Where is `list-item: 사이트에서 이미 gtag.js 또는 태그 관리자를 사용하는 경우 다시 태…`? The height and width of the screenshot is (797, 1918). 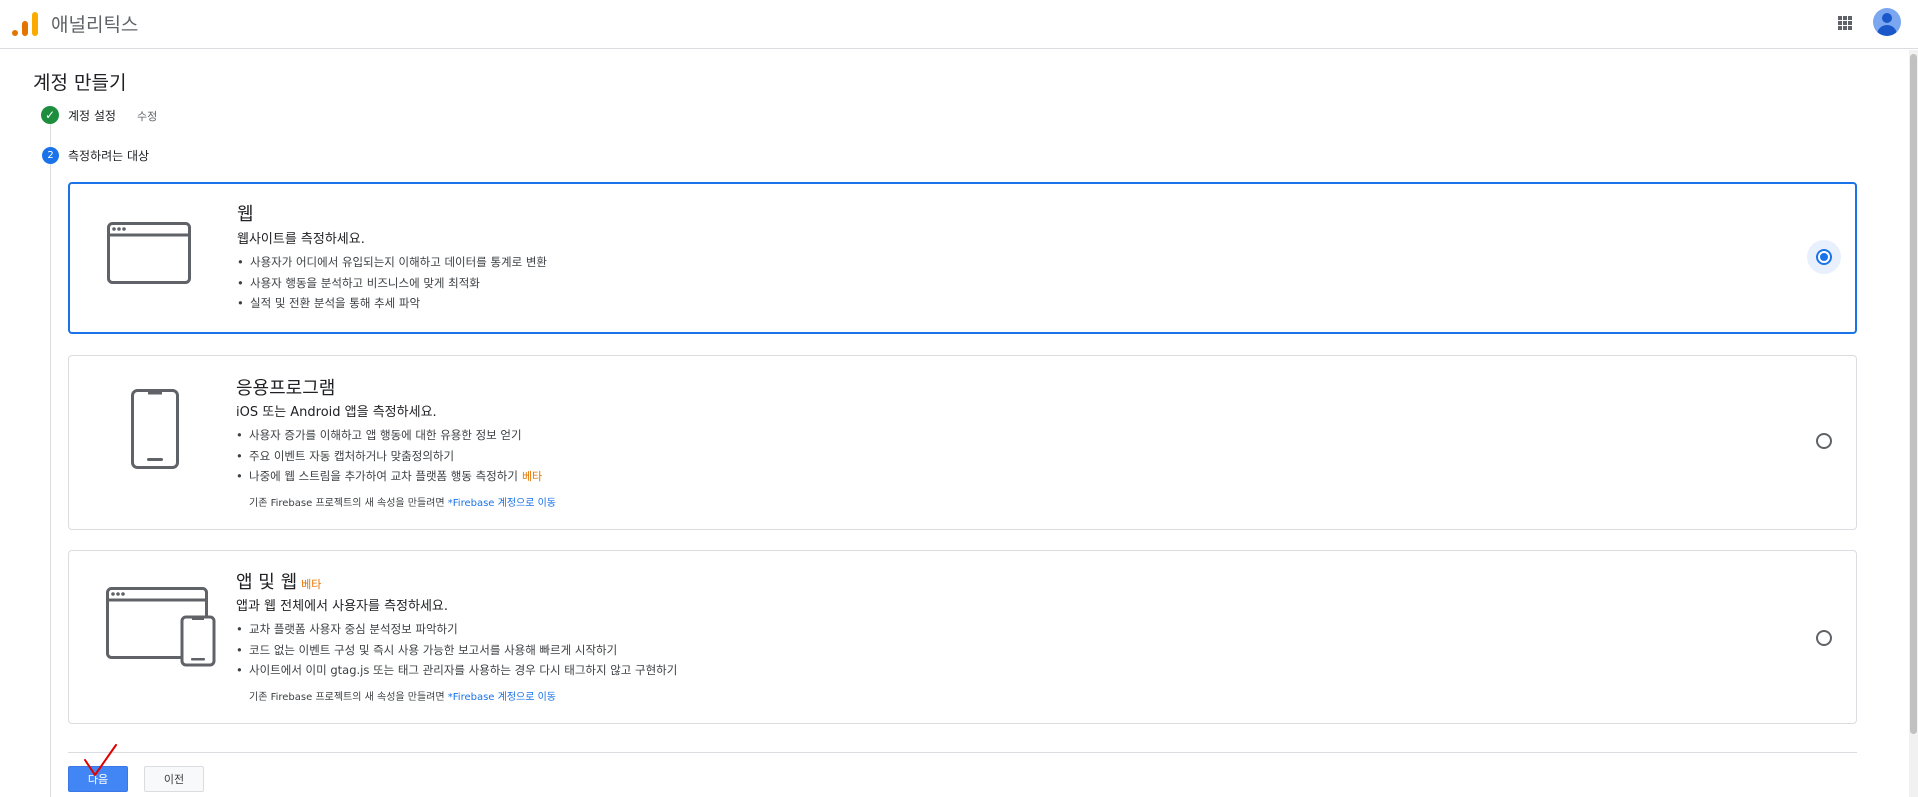
list-item: 사이트에서 이미 gtag.js 또는 태그 관리자를 사용하는 경우 다시 태… is located at coordinates (456, 670).